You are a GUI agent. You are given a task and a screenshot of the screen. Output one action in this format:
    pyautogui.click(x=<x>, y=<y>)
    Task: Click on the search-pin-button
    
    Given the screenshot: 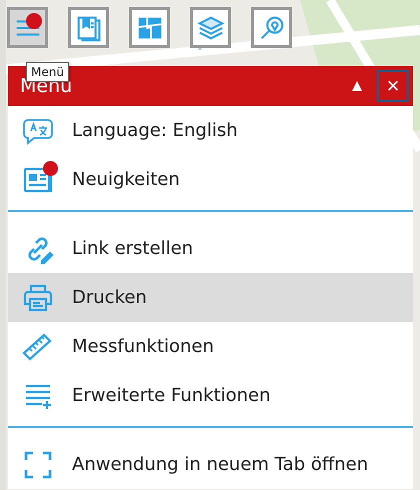 What is the action you would take?
    pyautogui.click(x=271, y=27)
    